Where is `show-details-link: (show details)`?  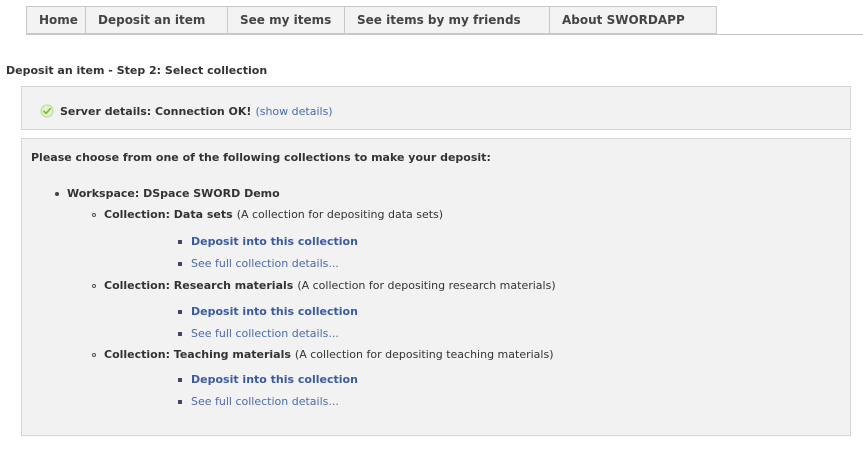 show-details-link: (show details) is located at coordinates (293, 111).